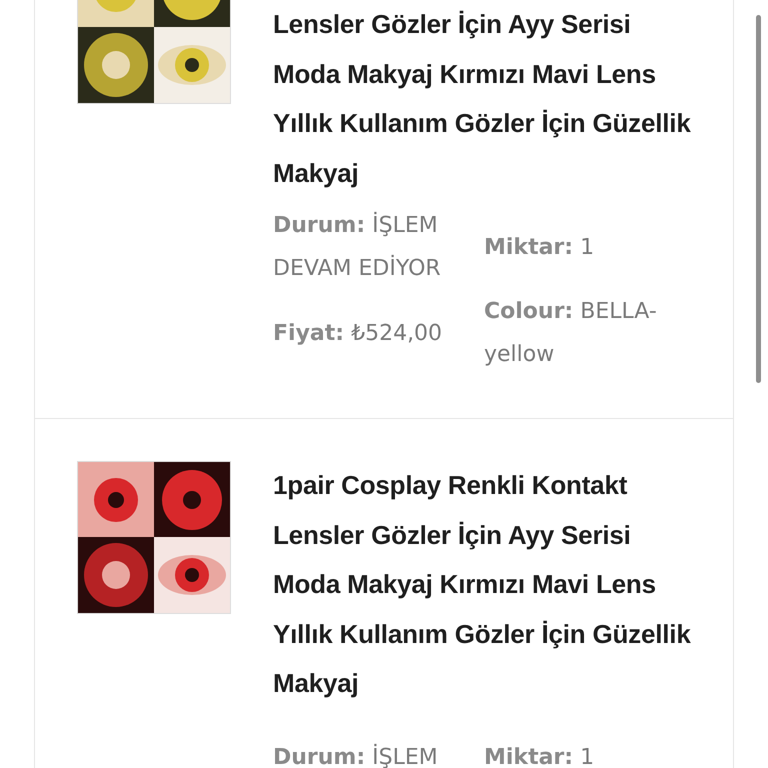 This screenshot has height=768, width=768. Describe the element at coordinates (571, 333) in the screenshot. I see `detail-text: Colour: BELLA-yellow` at that location.